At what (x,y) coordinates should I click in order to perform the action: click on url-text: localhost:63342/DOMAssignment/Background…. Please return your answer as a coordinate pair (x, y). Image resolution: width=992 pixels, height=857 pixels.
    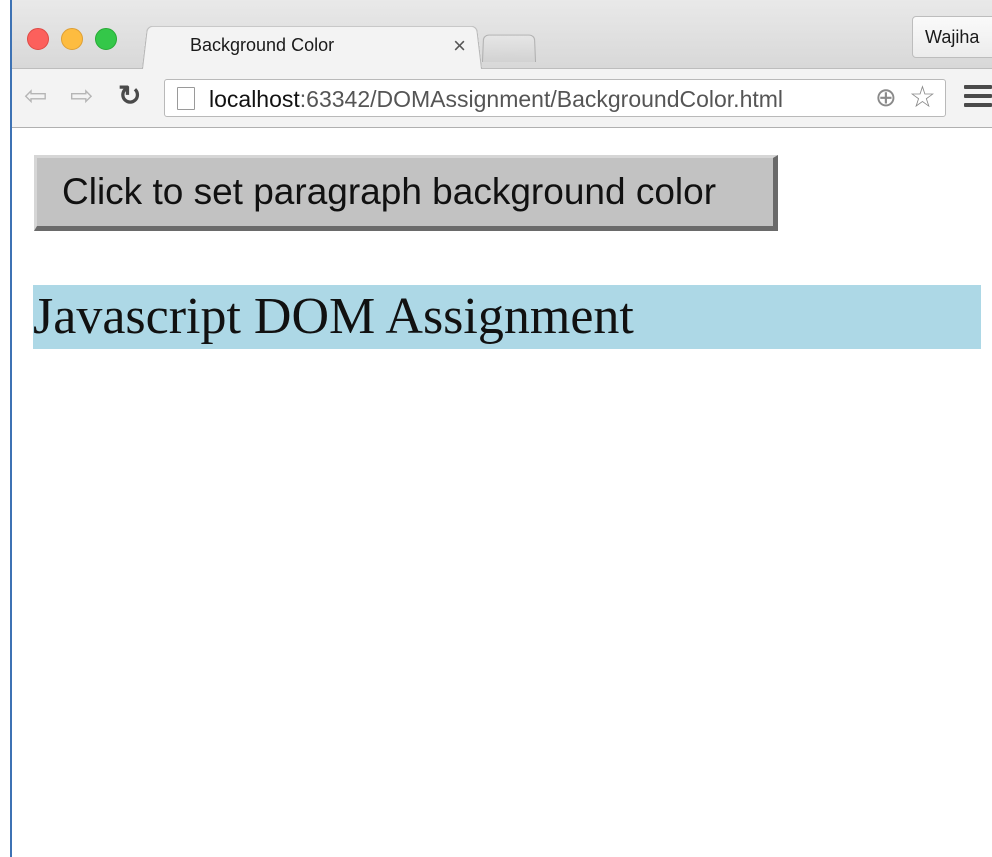
    Looking at the image, I should click on (496, 99).